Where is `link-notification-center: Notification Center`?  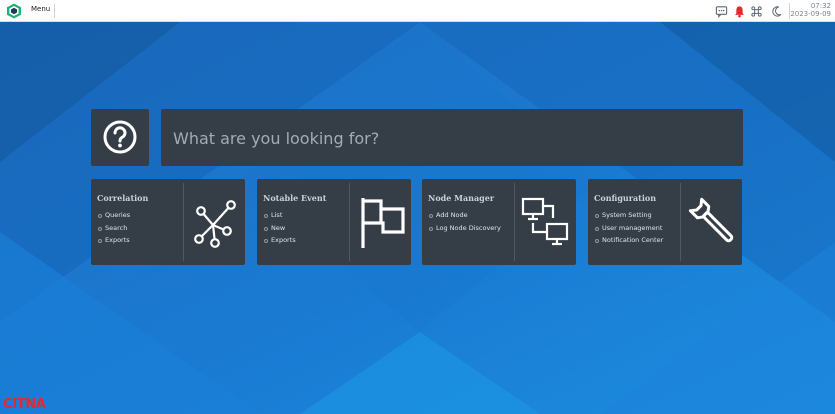
link-notification-center: Notification Center is located at coordinates (628, 240).